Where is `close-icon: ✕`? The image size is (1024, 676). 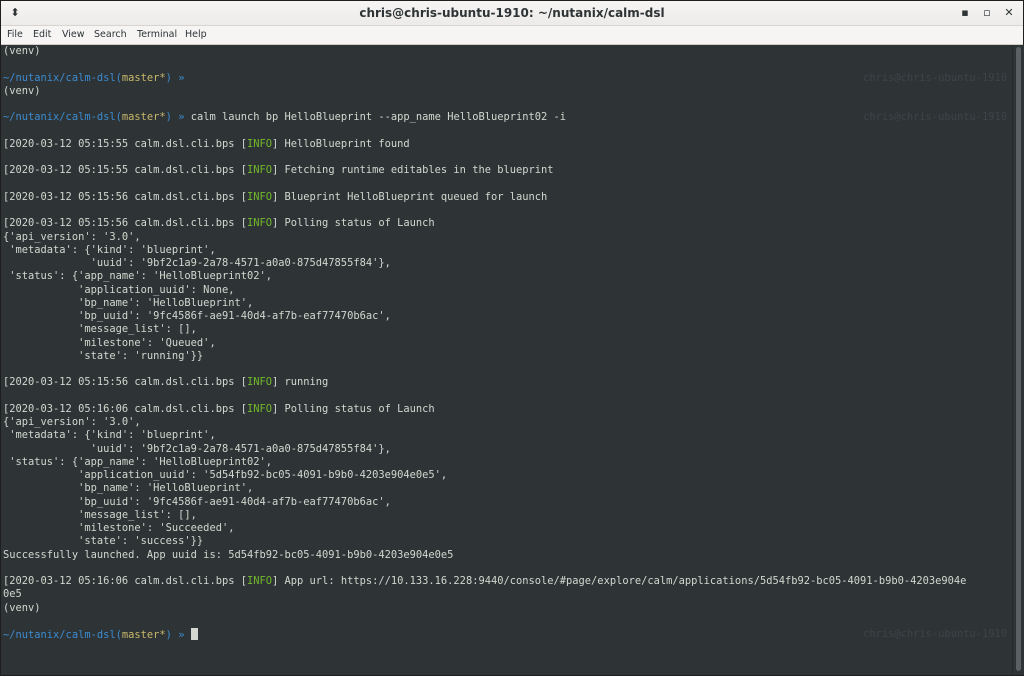
close-icon: ✕ is located at coordinates (1009, 13).